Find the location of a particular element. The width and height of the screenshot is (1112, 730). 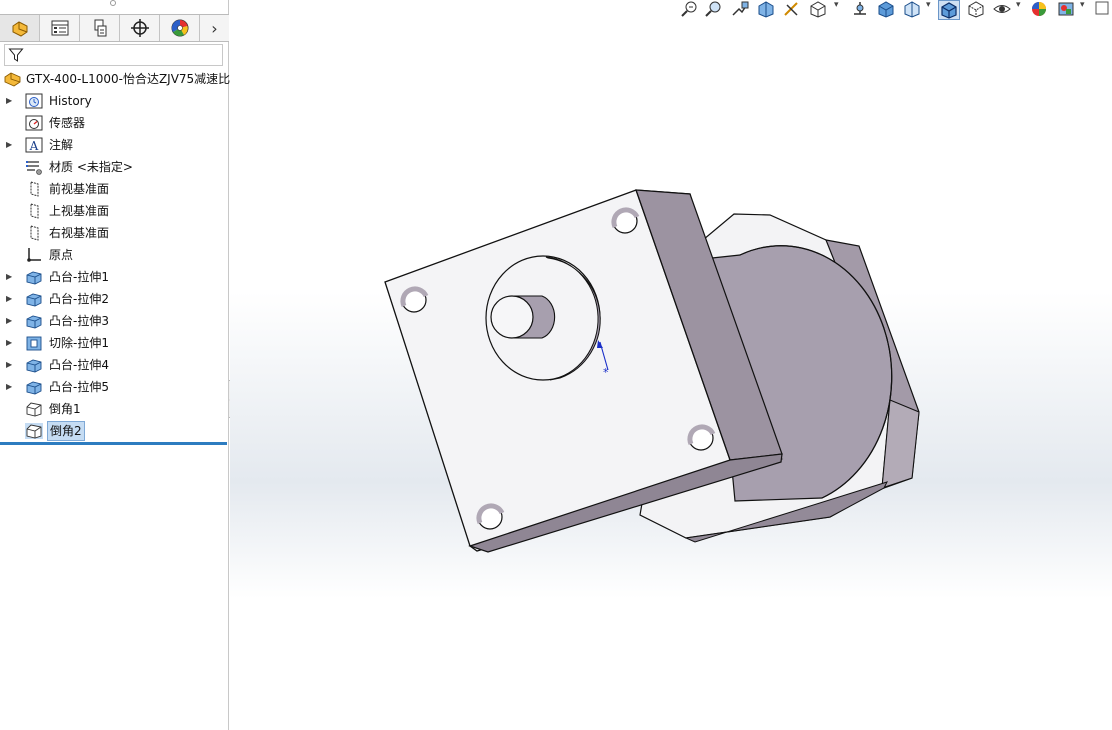

tab-feature-manager is located at coordinates (20, 28).